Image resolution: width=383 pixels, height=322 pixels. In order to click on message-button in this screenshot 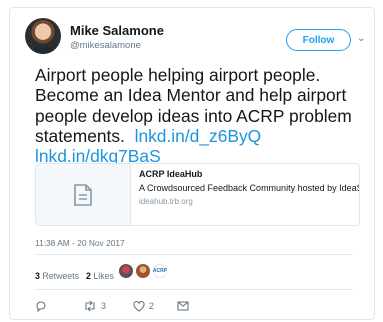, I will do `click(183, 306)`.